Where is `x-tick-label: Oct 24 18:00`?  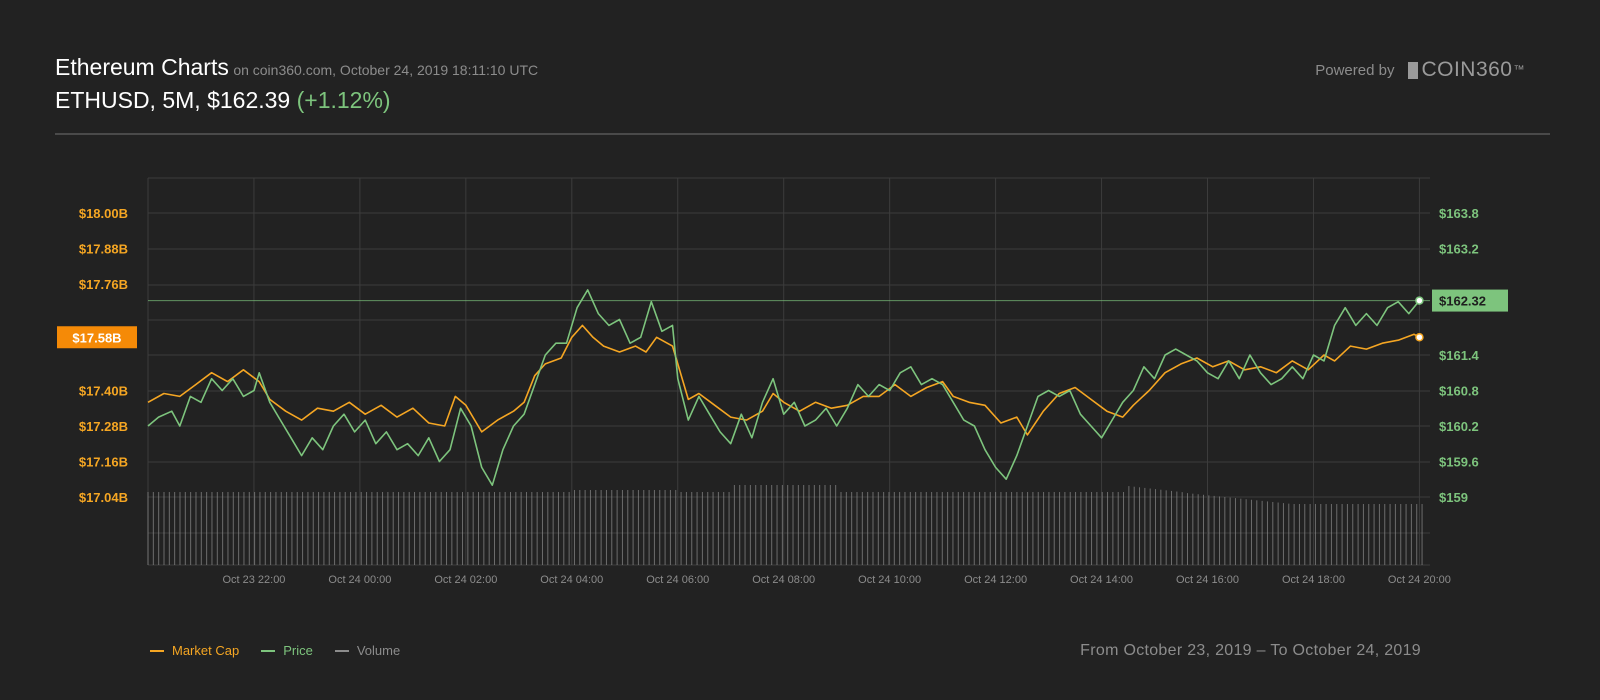 x-tick-label: Oct 24 18:00 is located at coordinates (1313, 580).